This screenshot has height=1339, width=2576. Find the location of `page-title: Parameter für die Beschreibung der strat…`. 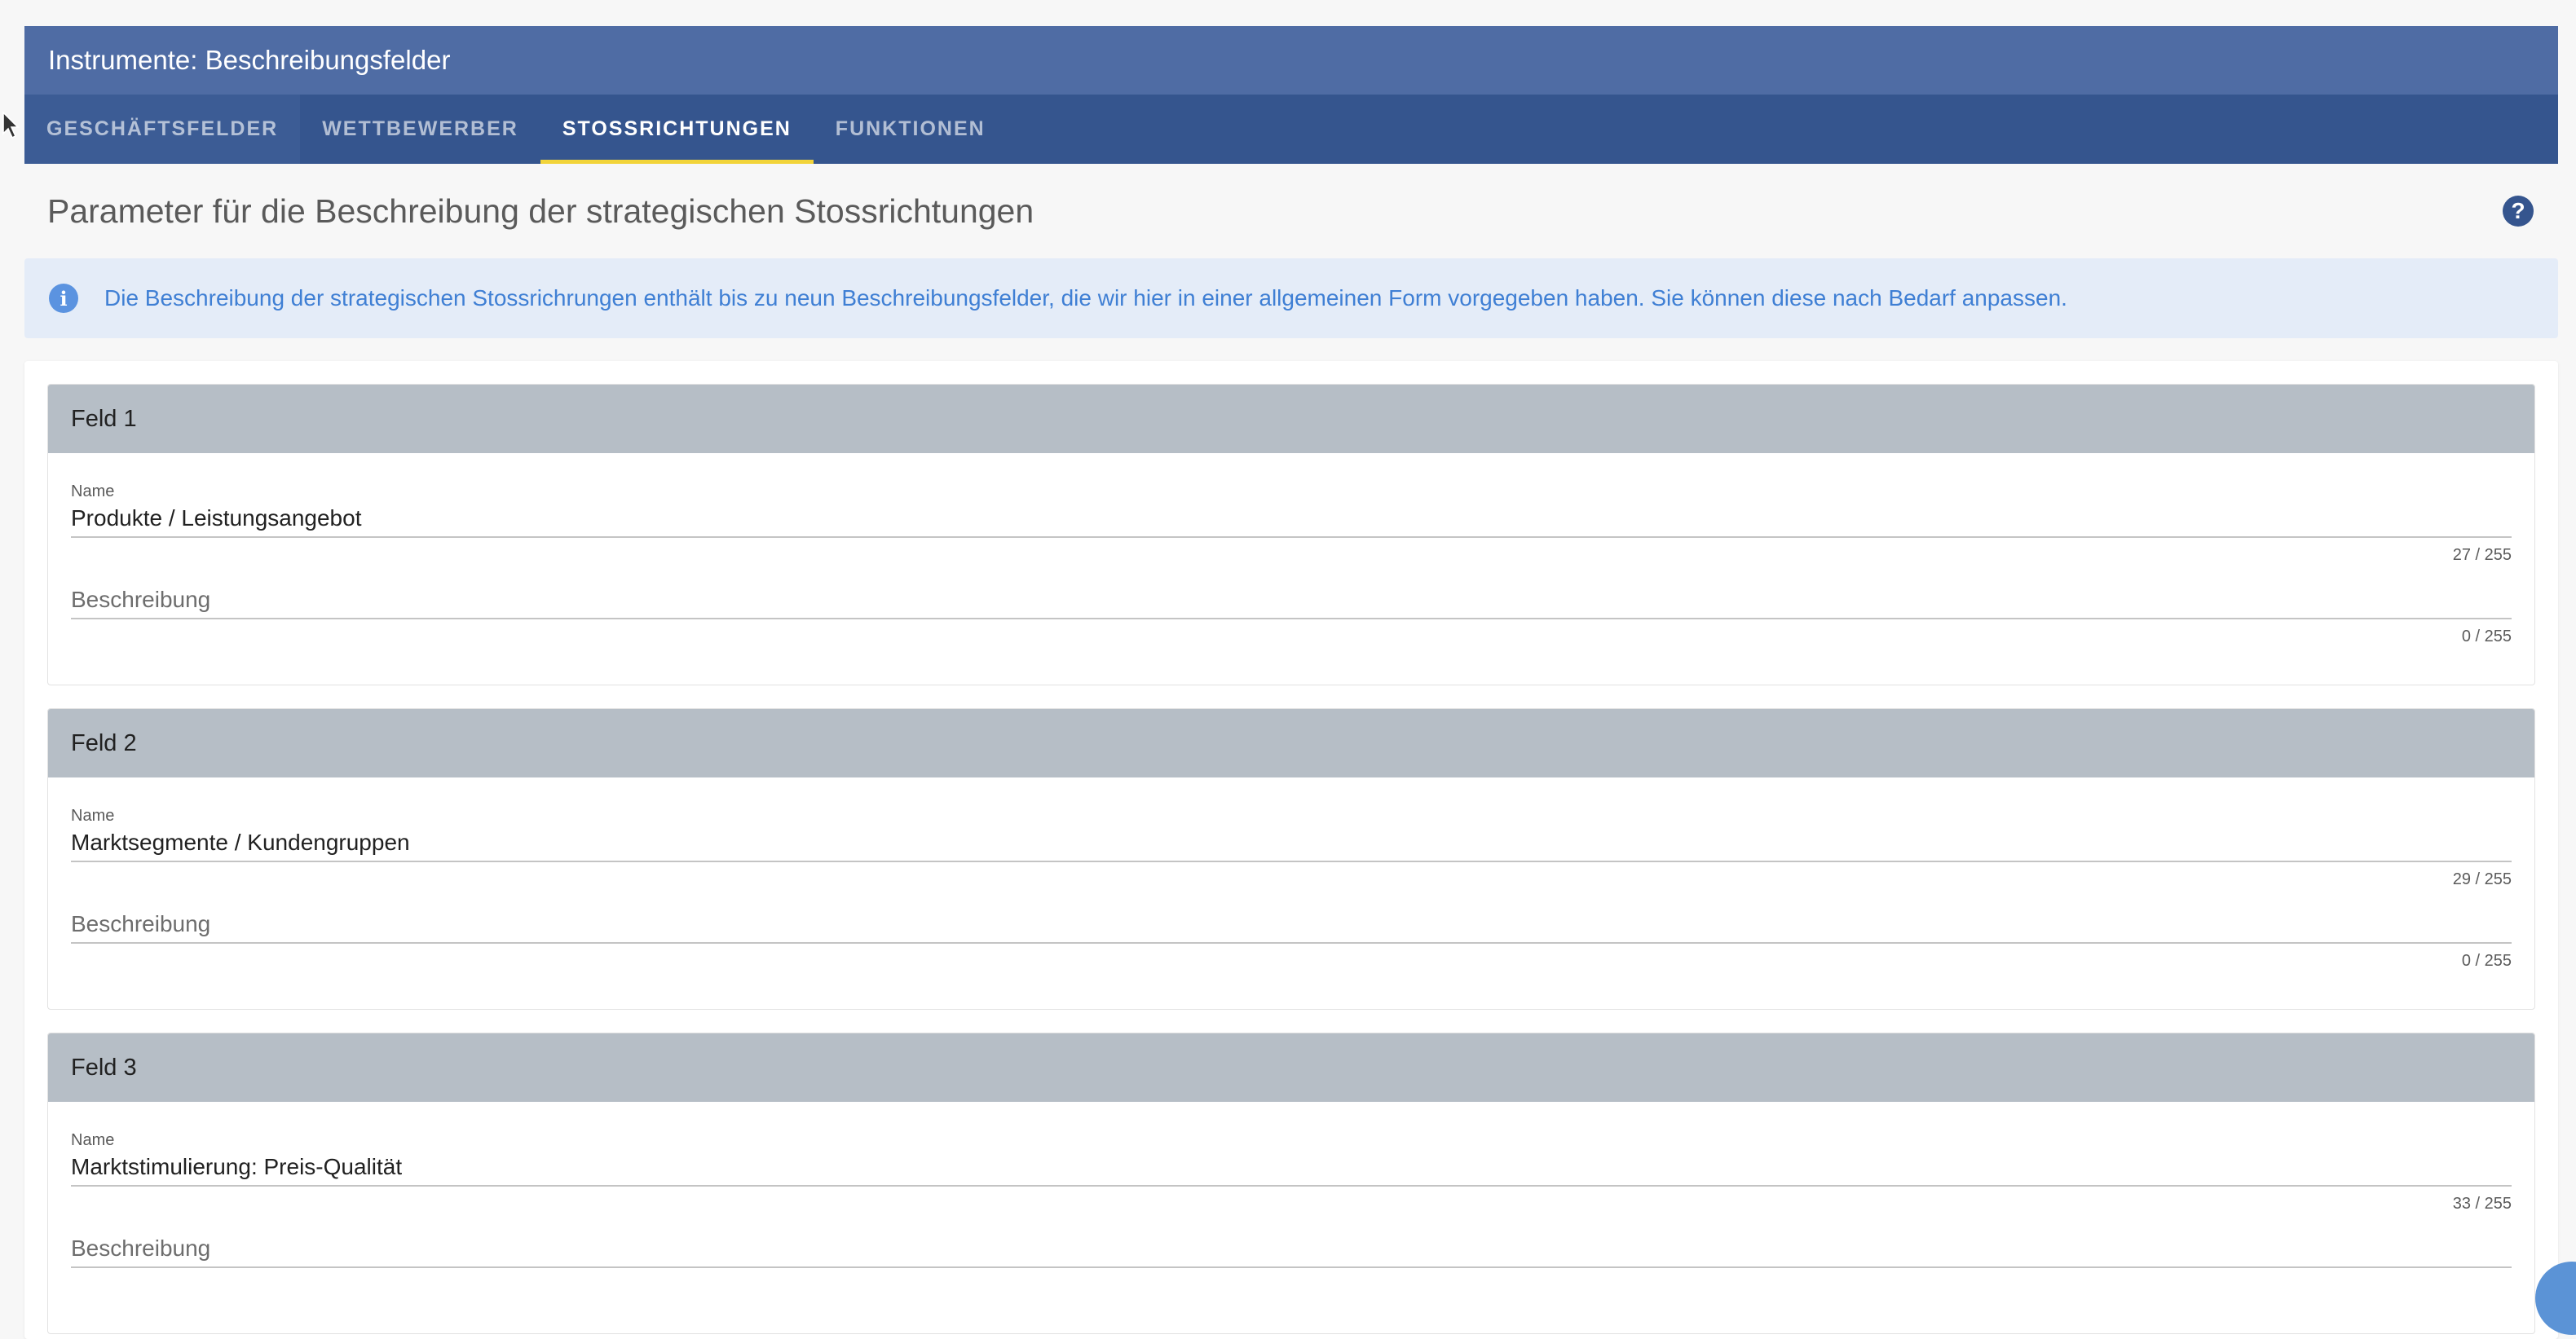

page-title: Parameter für die Beschreibung der strat… is located at coordinates (540, 211).